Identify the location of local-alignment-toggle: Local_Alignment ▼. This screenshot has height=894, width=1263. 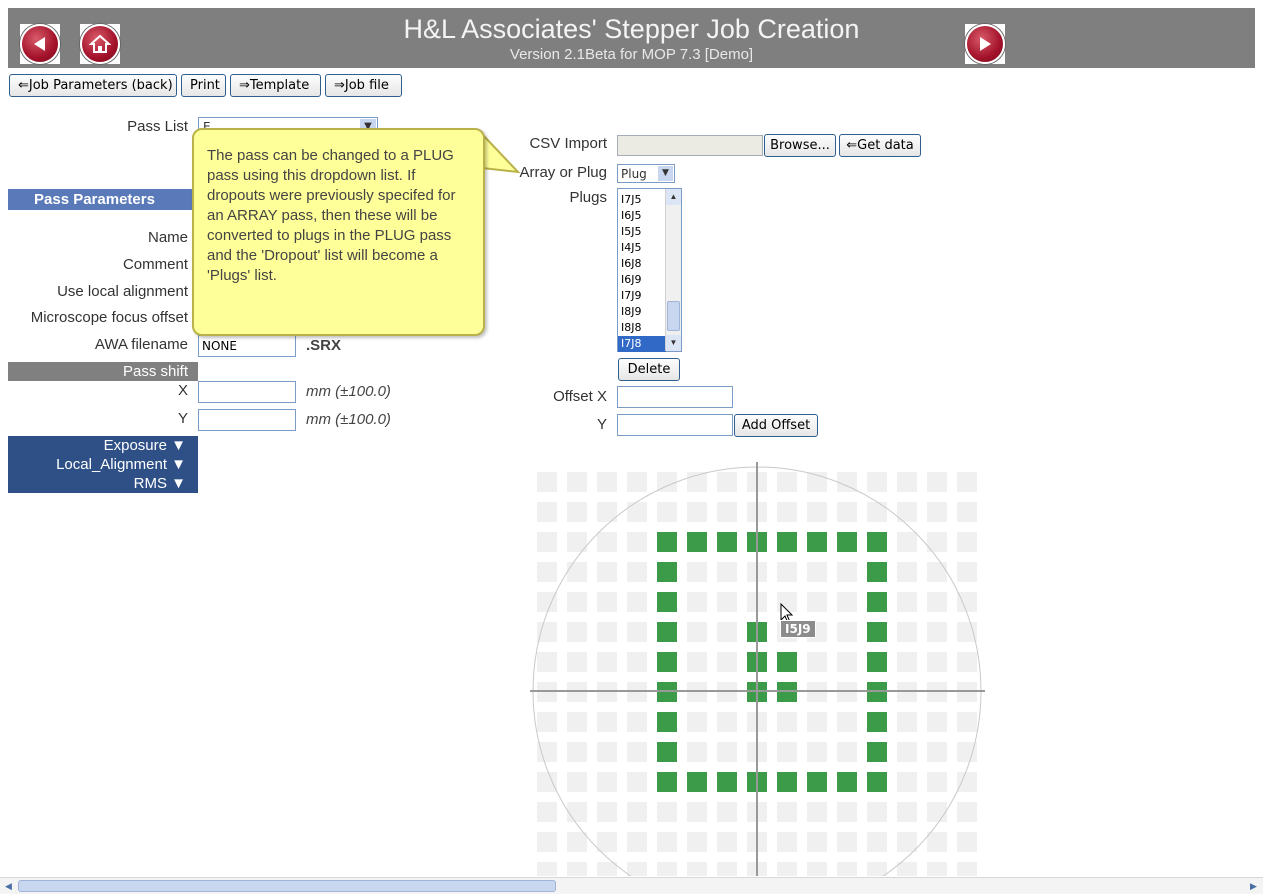
(97, 464).